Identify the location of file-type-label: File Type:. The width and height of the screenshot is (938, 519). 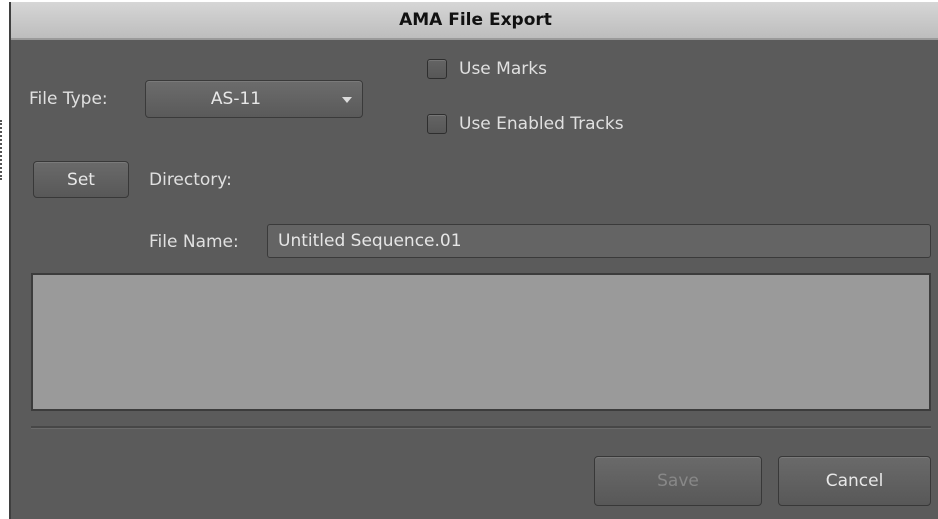
(68, 99).